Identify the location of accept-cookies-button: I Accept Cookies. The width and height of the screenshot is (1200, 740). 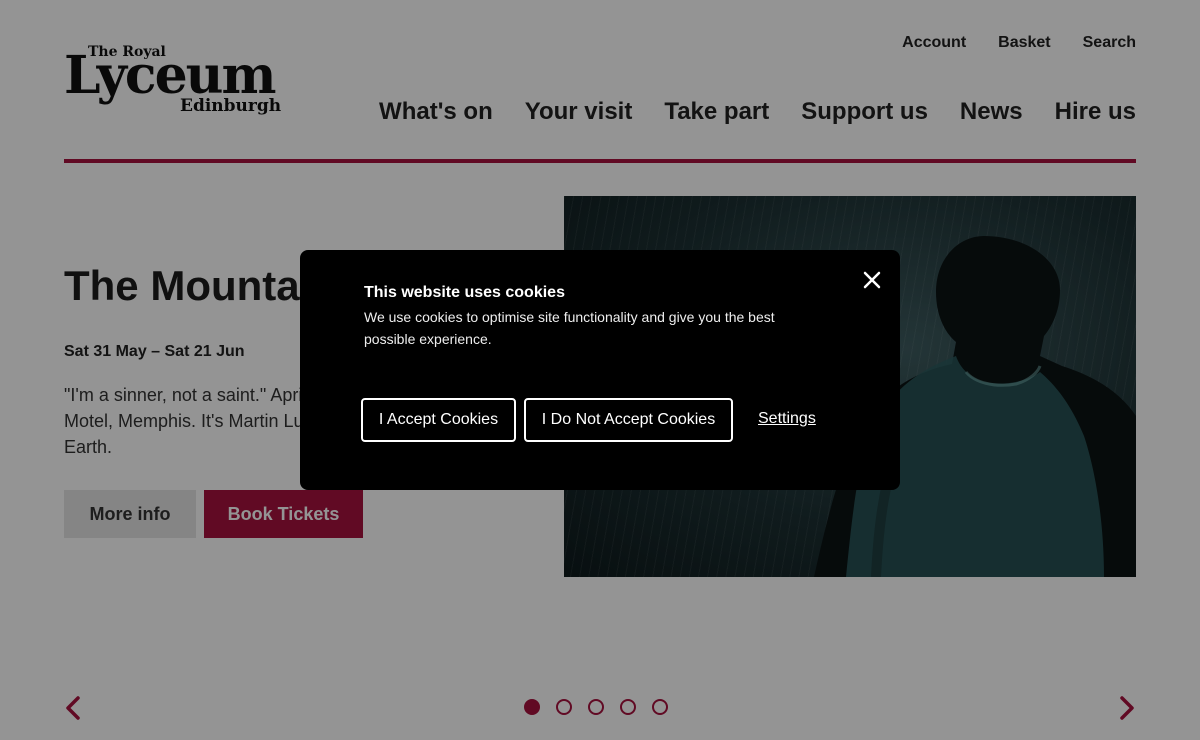
(438, 420).